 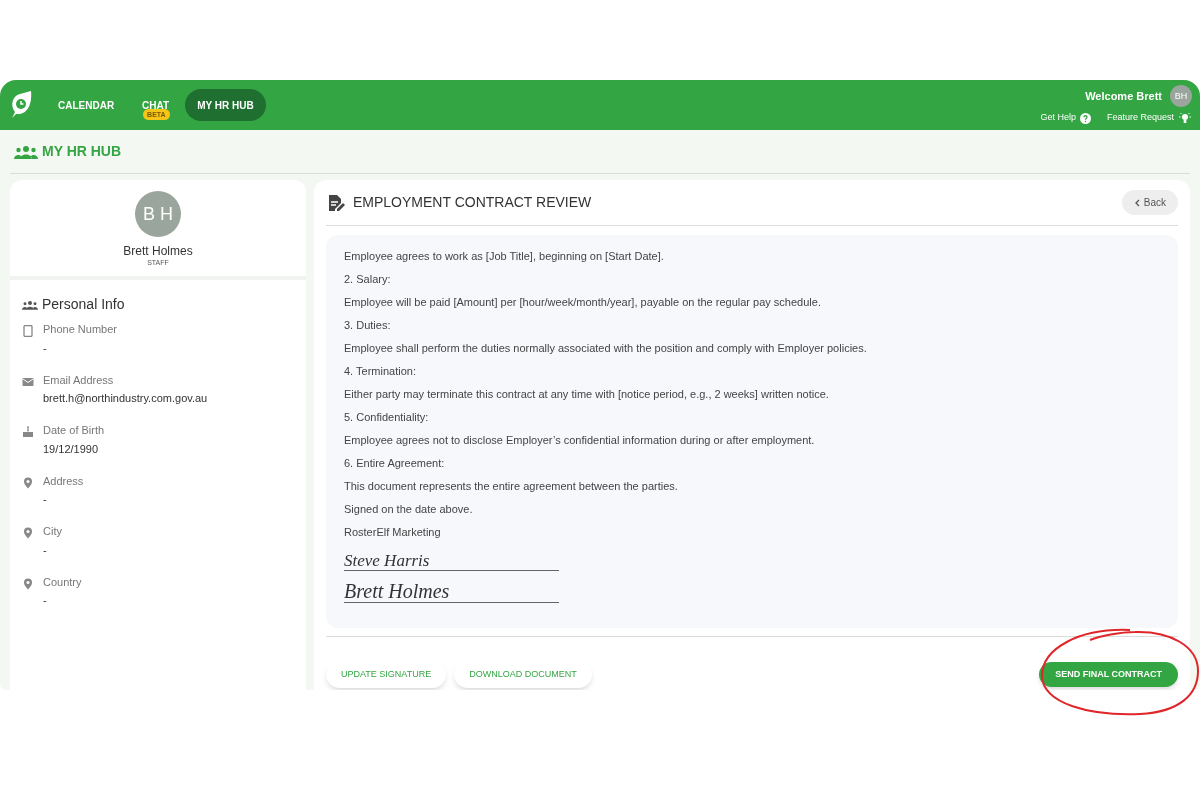 I want to click on contract-text: Employee agrees to work as [Job Title], beginning on [Start Date]., so click(x=504, y=256).